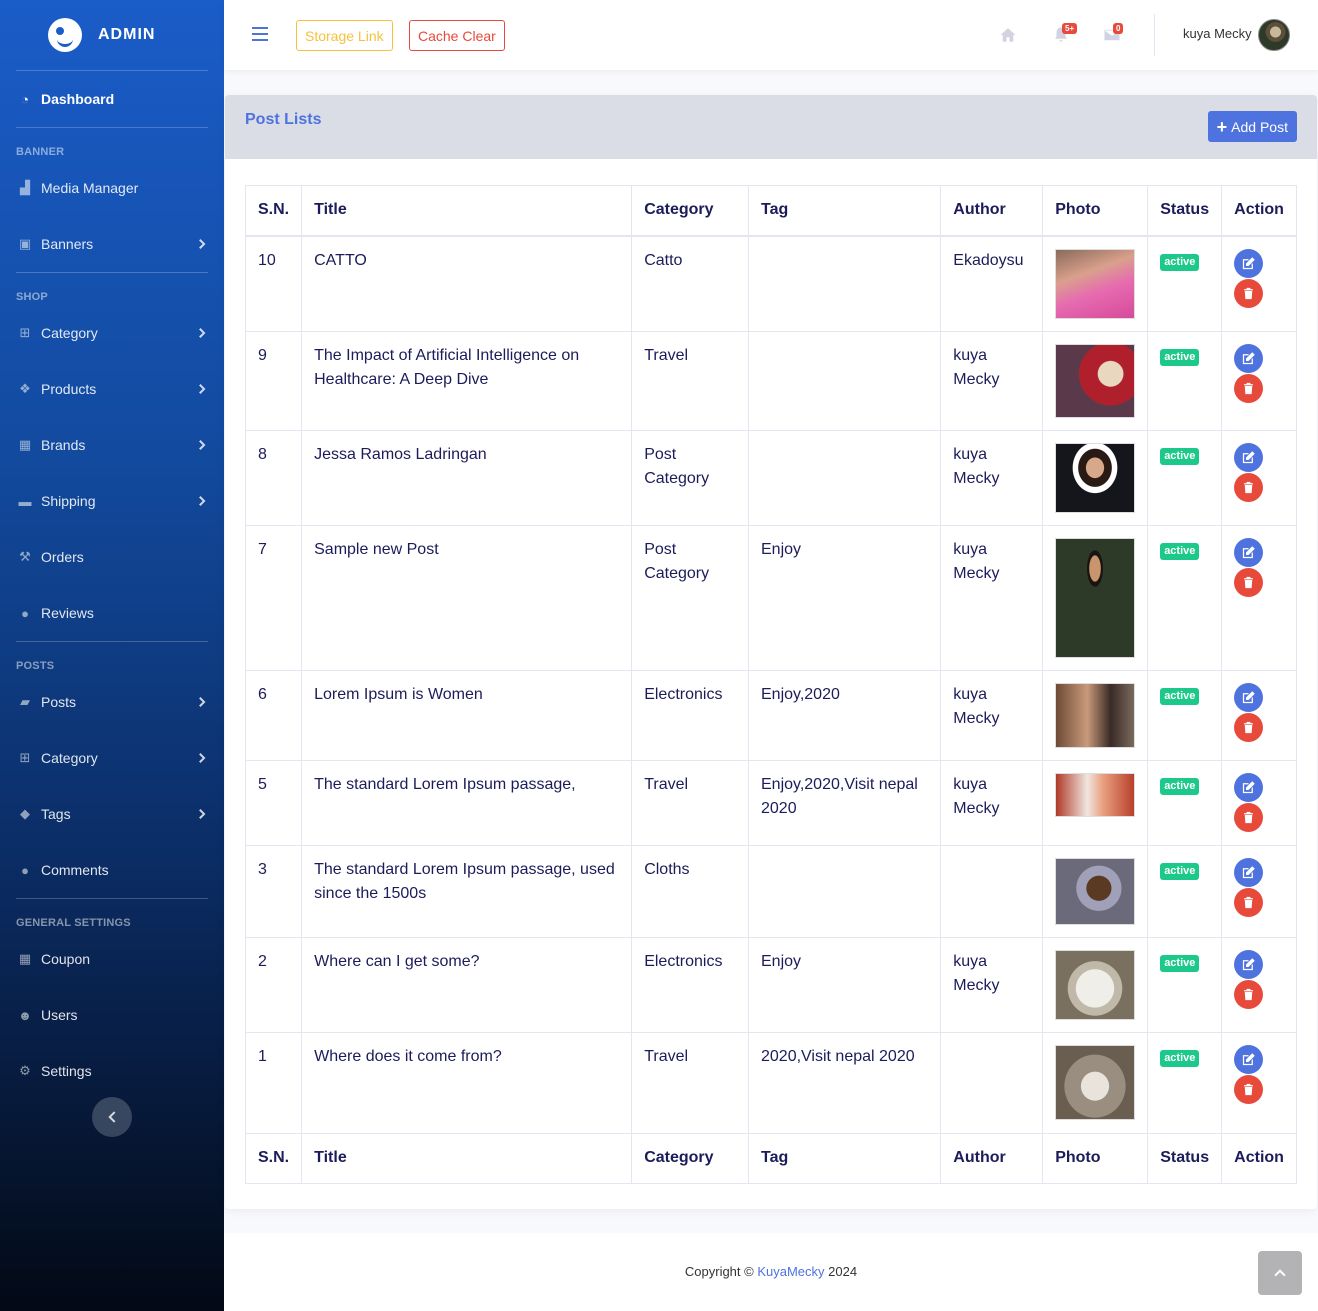 This screenshot has height=1311, width=1318. Describe the element at coordinates (1095, 211) in the screenshot. I see `column-header: Photo` at that location.